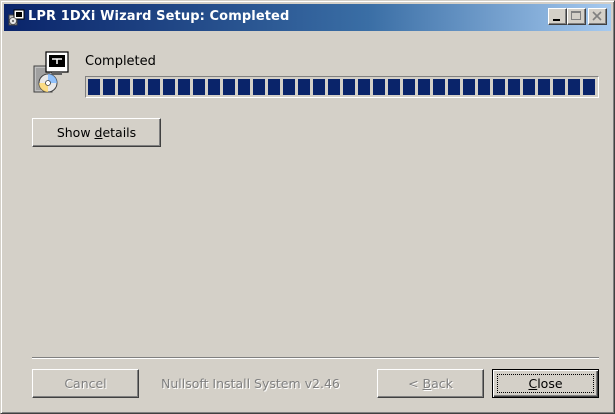  I want to click on maximize-icon, so click(576, 15).